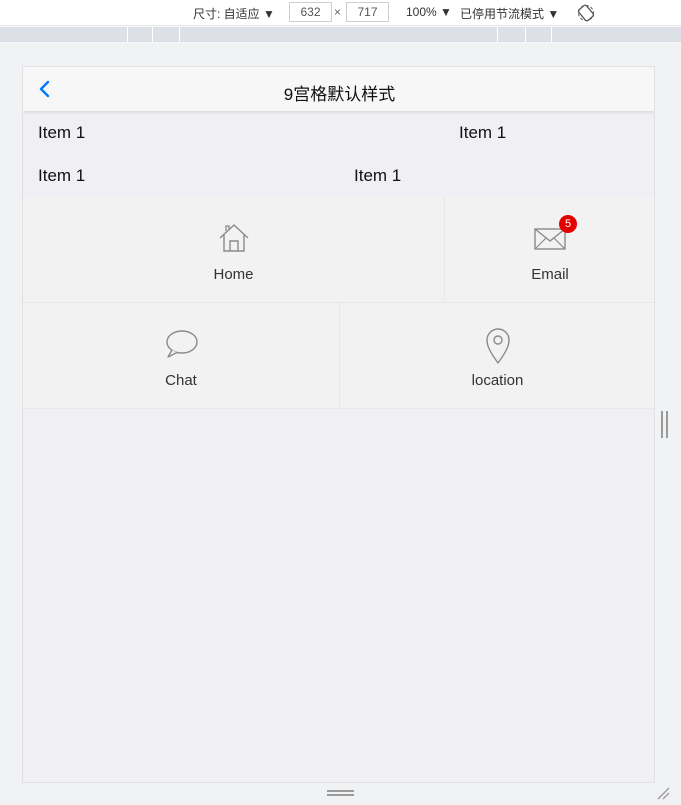 This screenshot has width=681, height=805. Describe the element at coordinates (181, 380) in the screenshot. I see `grid-item-label: Chat` at that location.